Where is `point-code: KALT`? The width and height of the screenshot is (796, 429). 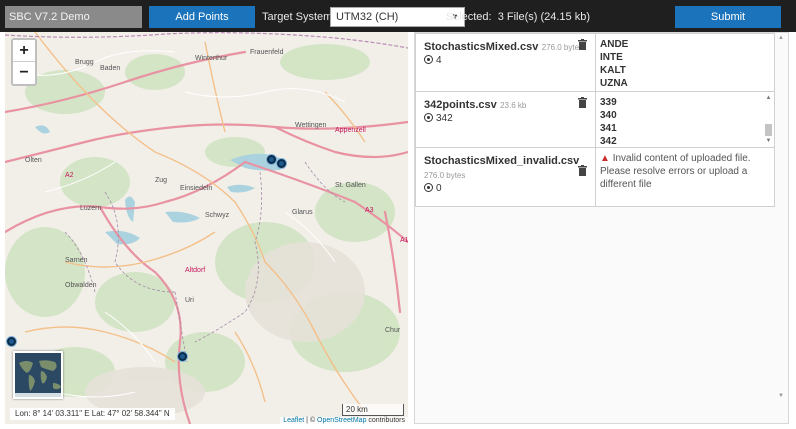 point-code: KALT is located at coordinates (613, 70).